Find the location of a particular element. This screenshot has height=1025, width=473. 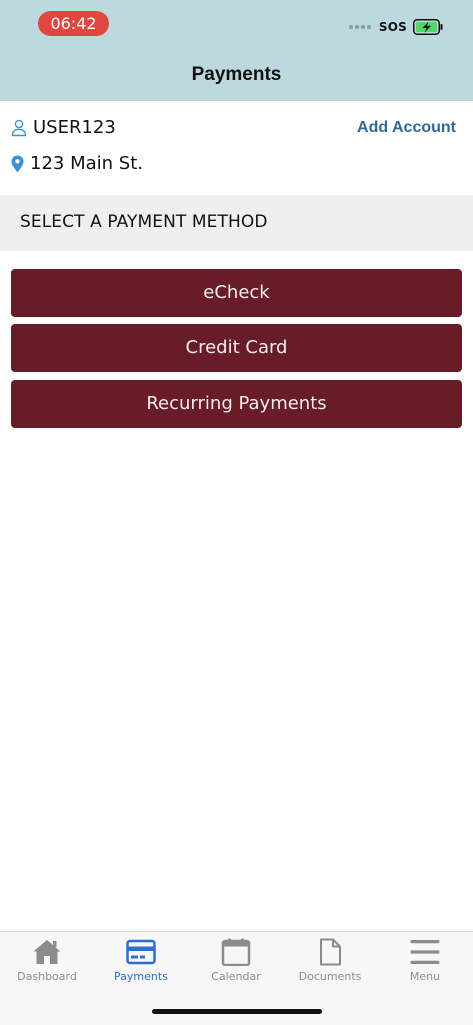

tab-payments: Payments is located at coordinates (141, 962).